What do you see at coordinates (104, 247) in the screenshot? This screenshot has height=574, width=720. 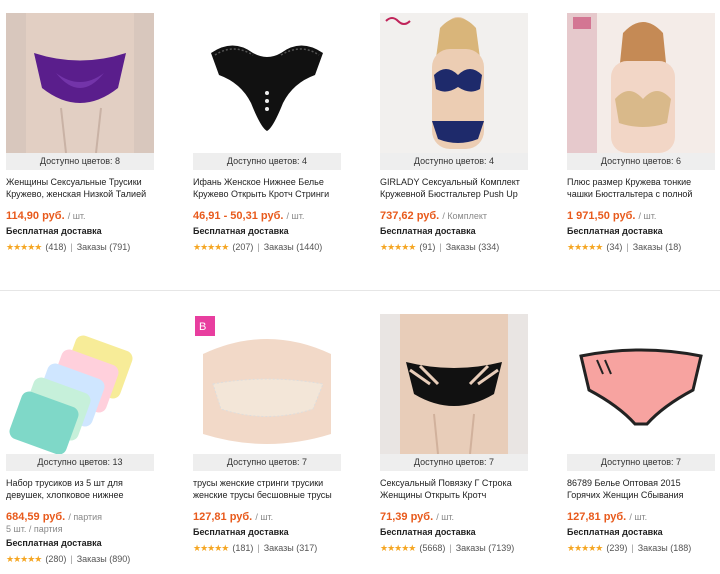 I see `orders-count-link: Заказы (791)` at bounding box center [104, 247].